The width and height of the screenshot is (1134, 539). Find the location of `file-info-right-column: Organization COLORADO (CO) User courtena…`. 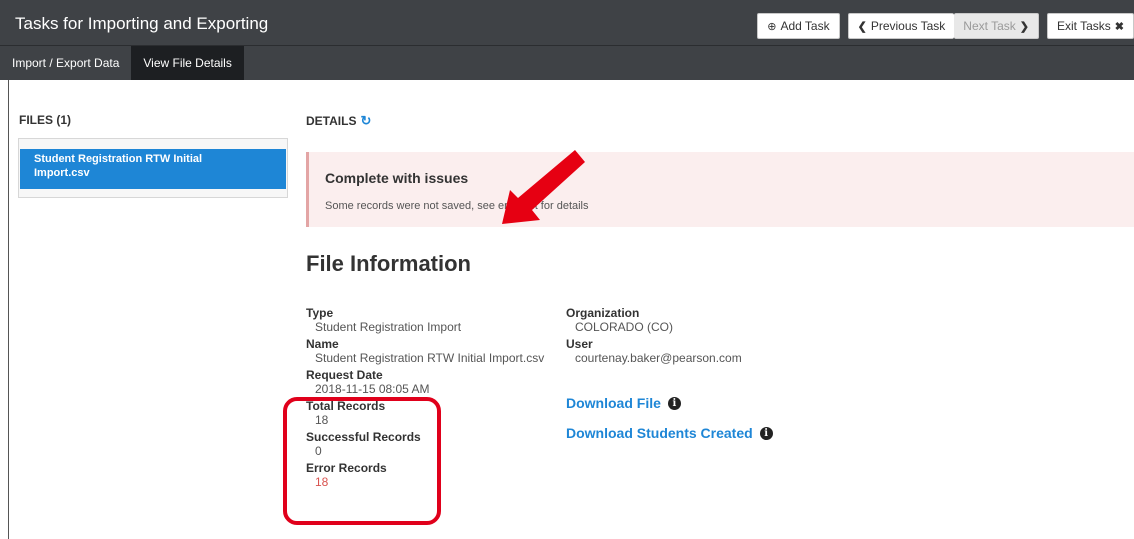

file-info-right-column: Organization COLORADO (CO) User courtena… is located at coordinates (654, 337).